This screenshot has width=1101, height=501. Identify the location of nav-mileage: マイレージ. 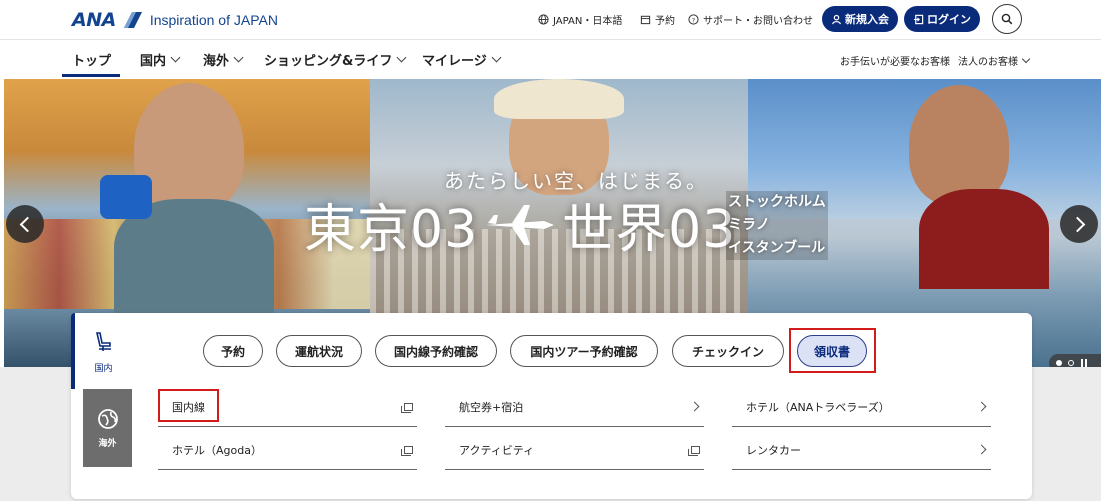
(462, 59).